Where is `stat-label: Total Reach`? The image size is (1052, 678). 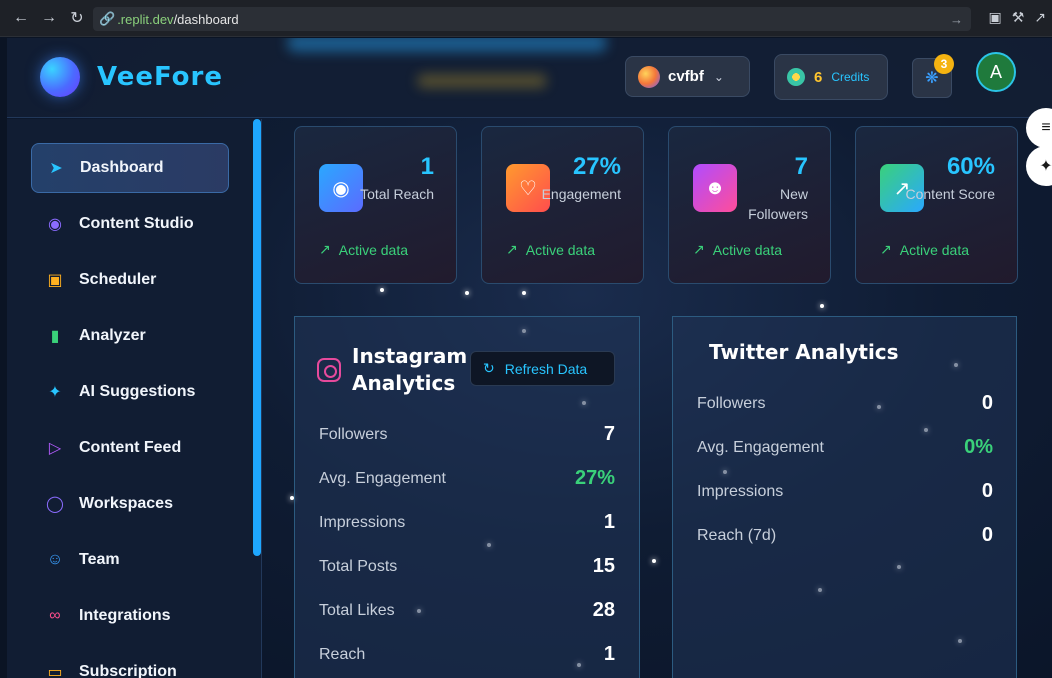 stat-label: Total Reach is located at coordinates (397, 194).